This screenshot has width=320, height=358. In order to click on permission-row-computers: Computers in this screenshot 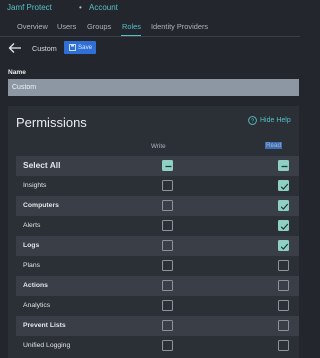, I will do `click(157, 206)`.